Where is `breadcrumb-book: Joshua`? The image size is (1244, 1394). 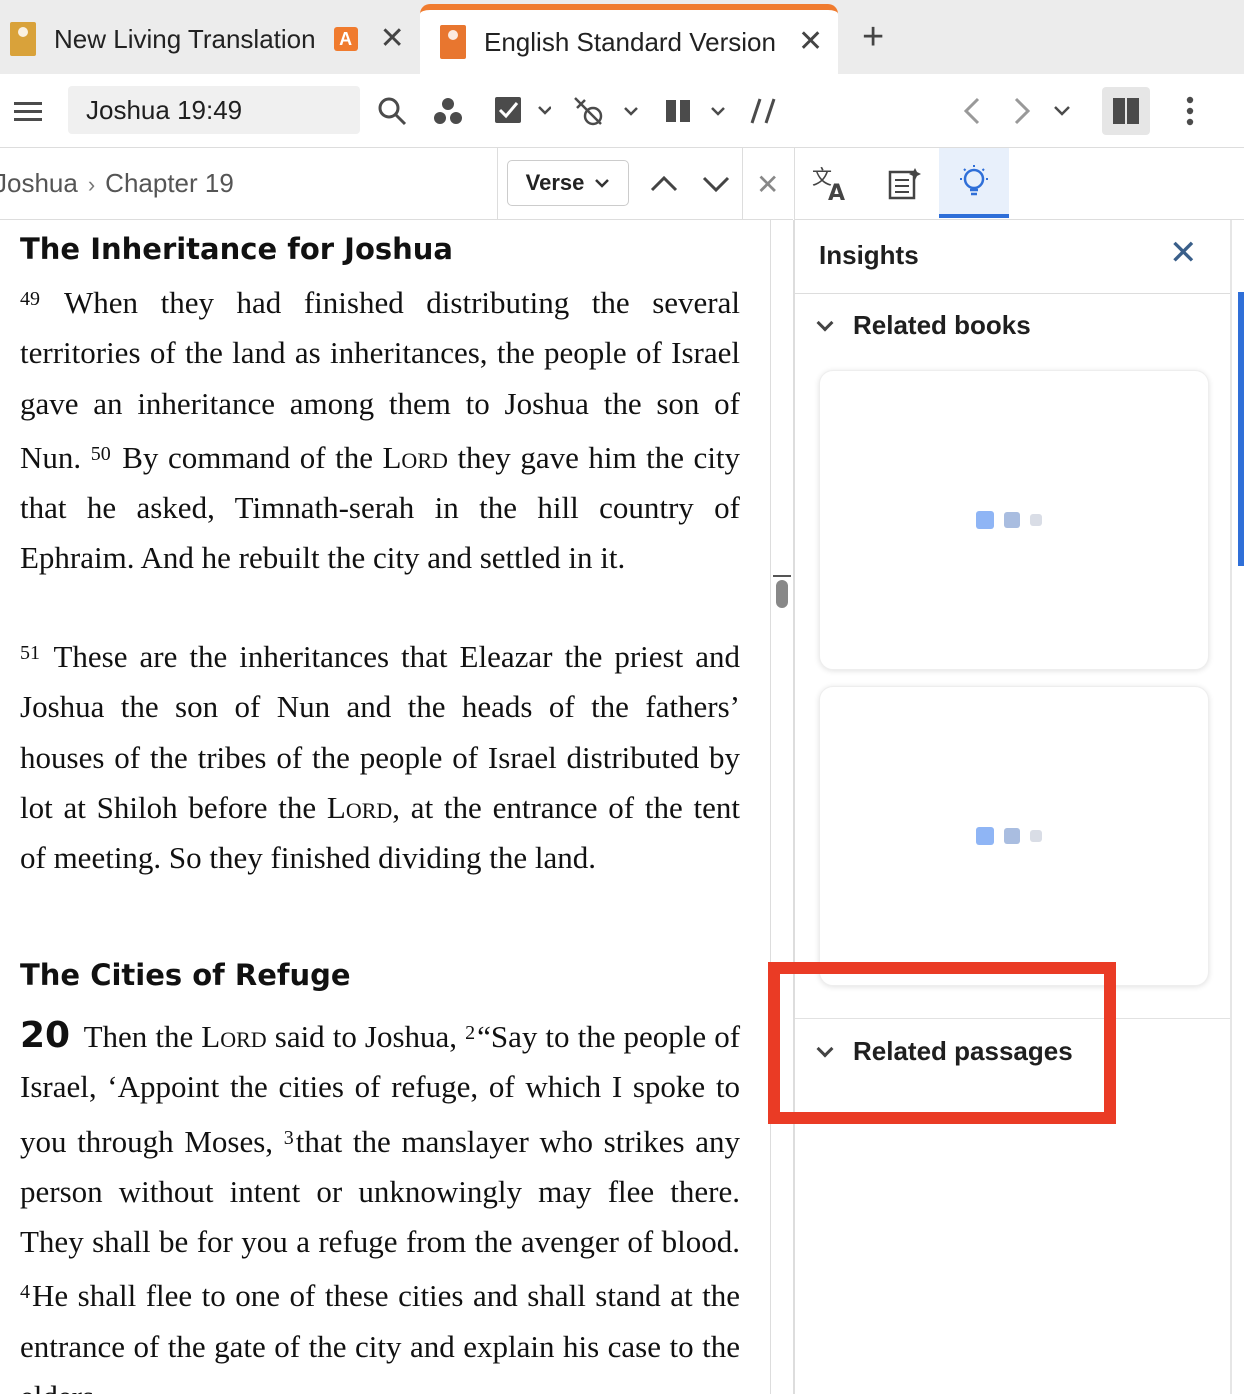
breadcrumb-book: Joshua is located at coordinates (39, 183).